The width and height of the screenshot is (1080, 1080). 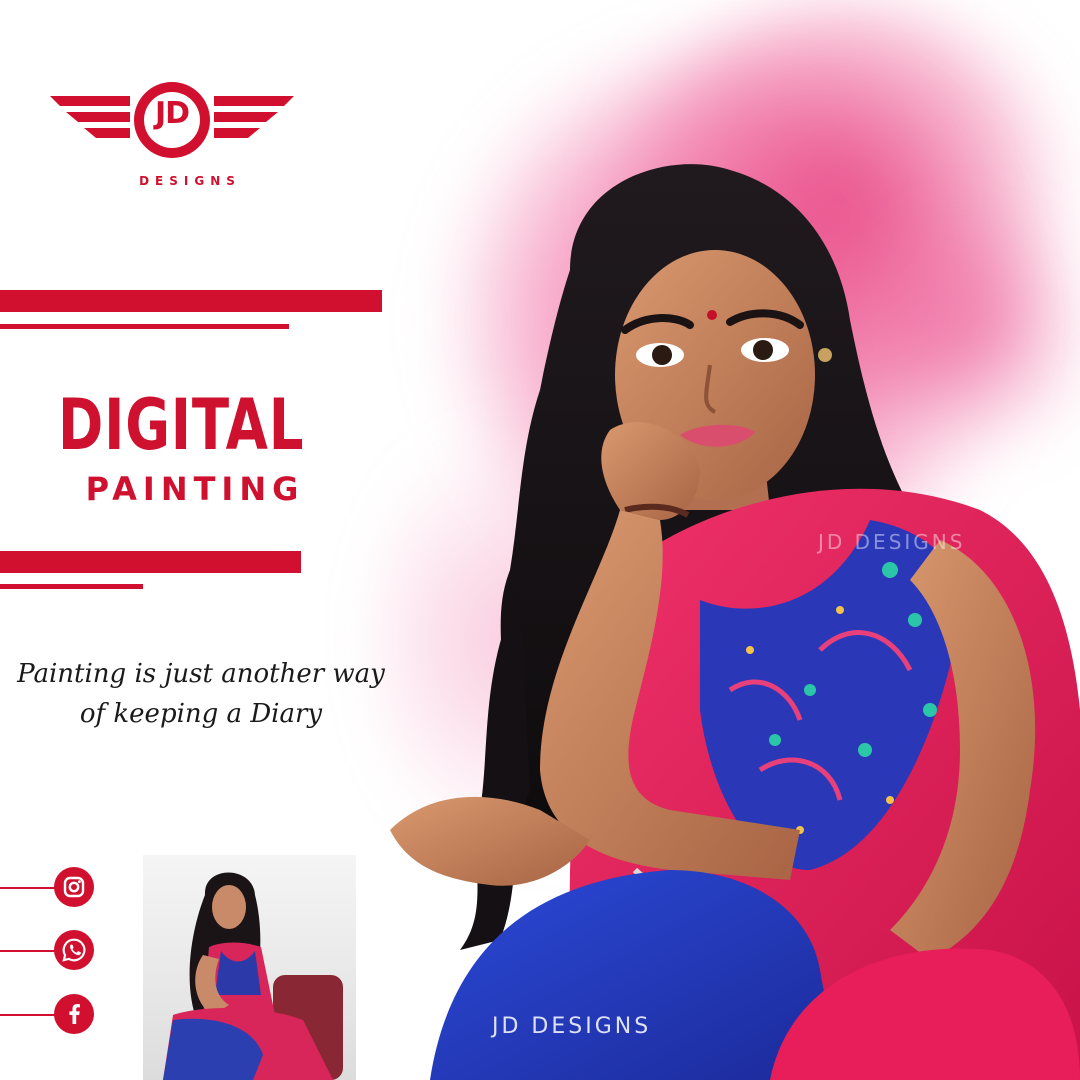 I want to click on headline-digital: DIGITAL, so click(x=181, y=425).